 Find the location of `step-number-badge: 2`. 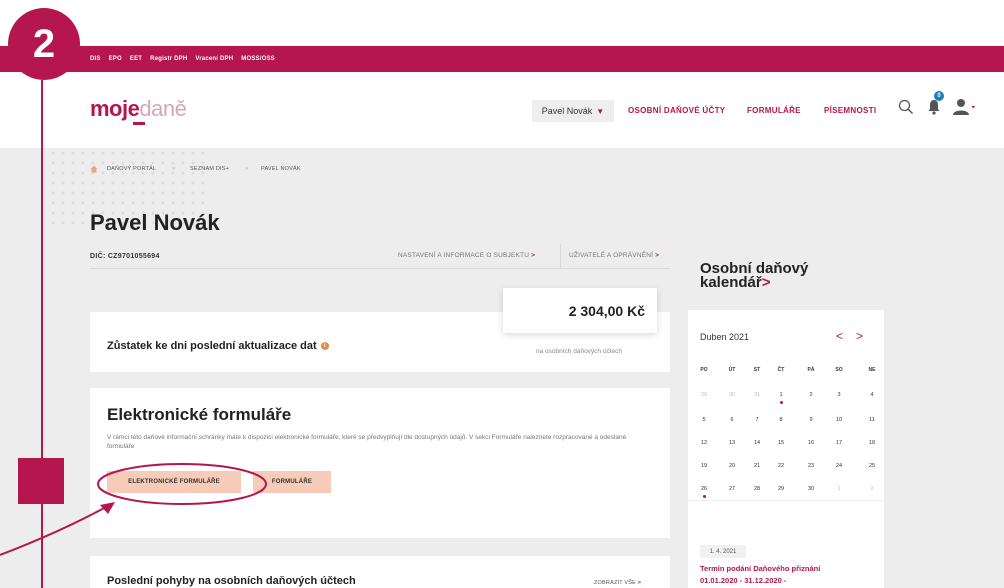

step-number-badge: 2 is located at coordinates (44, 44).